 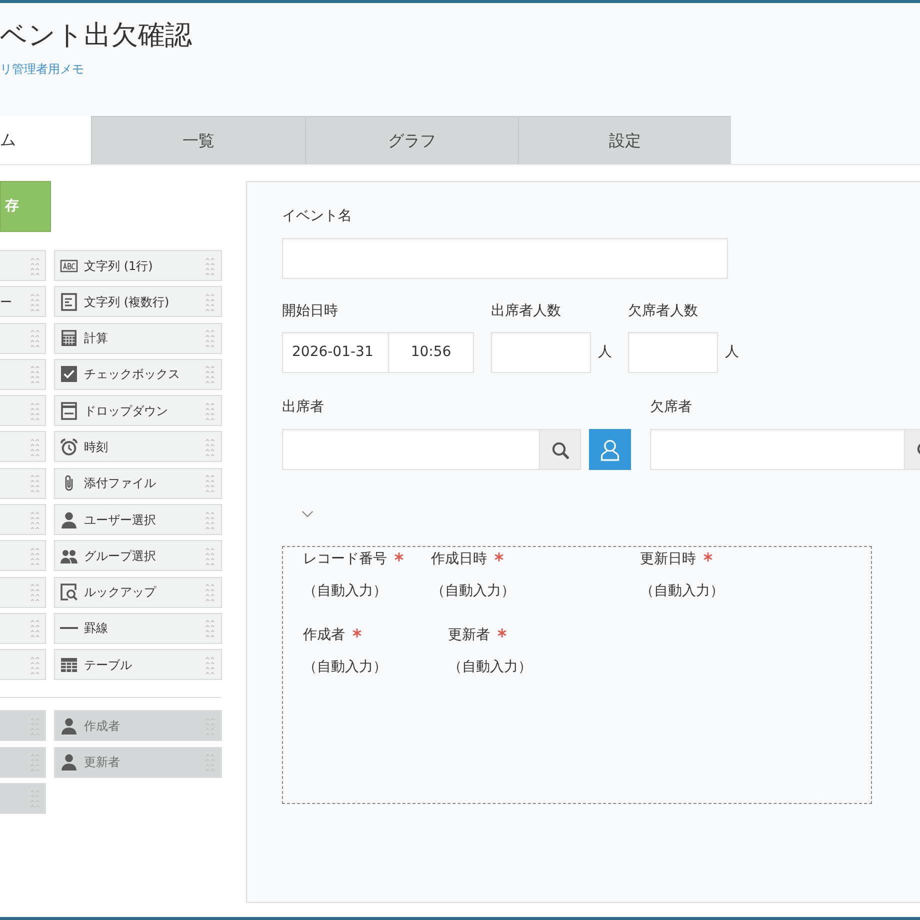 What do you see at coordinates (303, 407) in the screenshot?
I see `field-label: 出席者` at bounding box center [303, 407].